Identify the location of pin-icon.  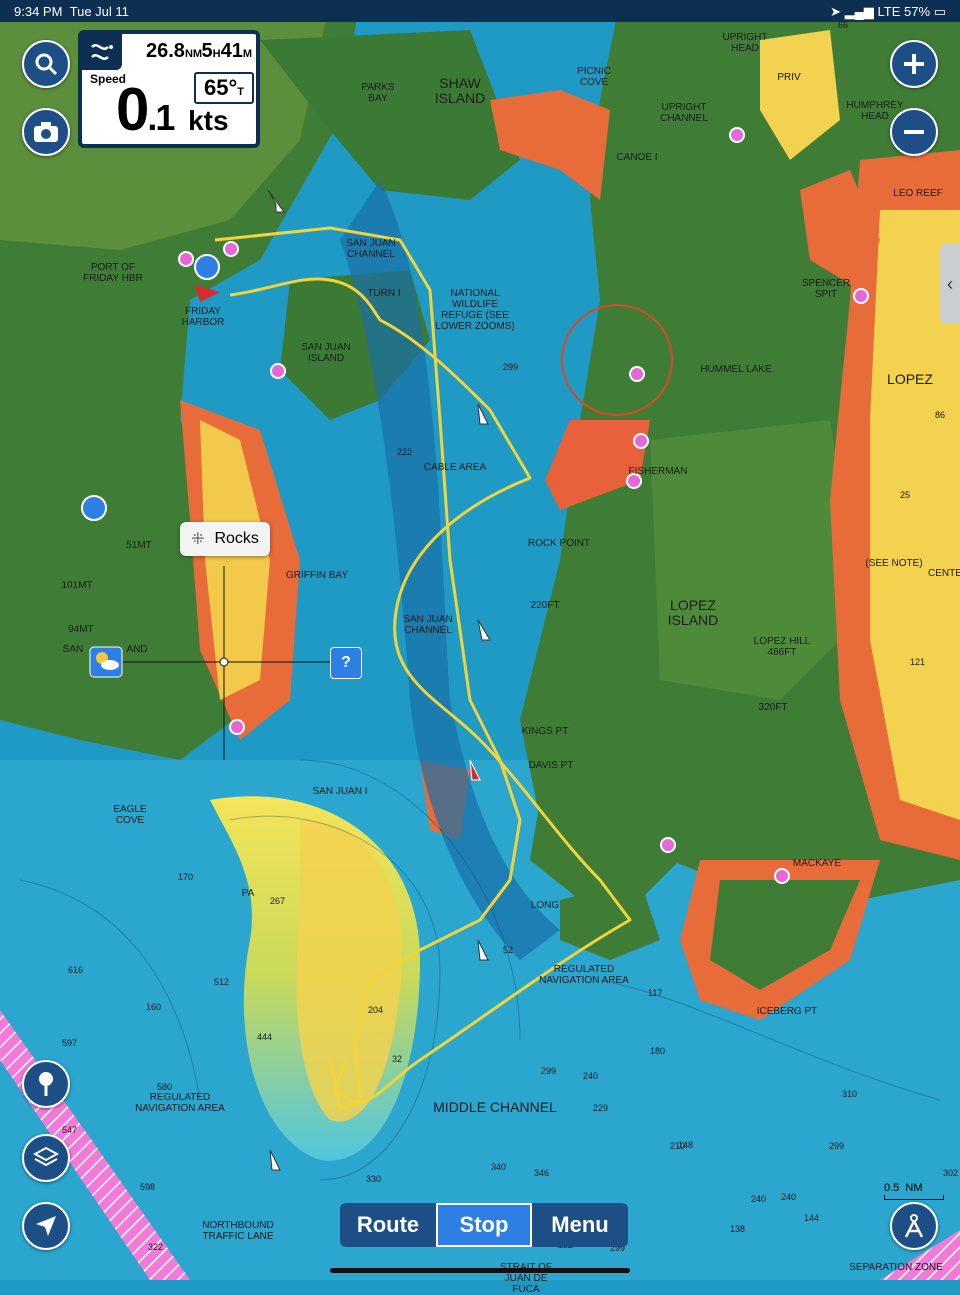
(46, 1084).